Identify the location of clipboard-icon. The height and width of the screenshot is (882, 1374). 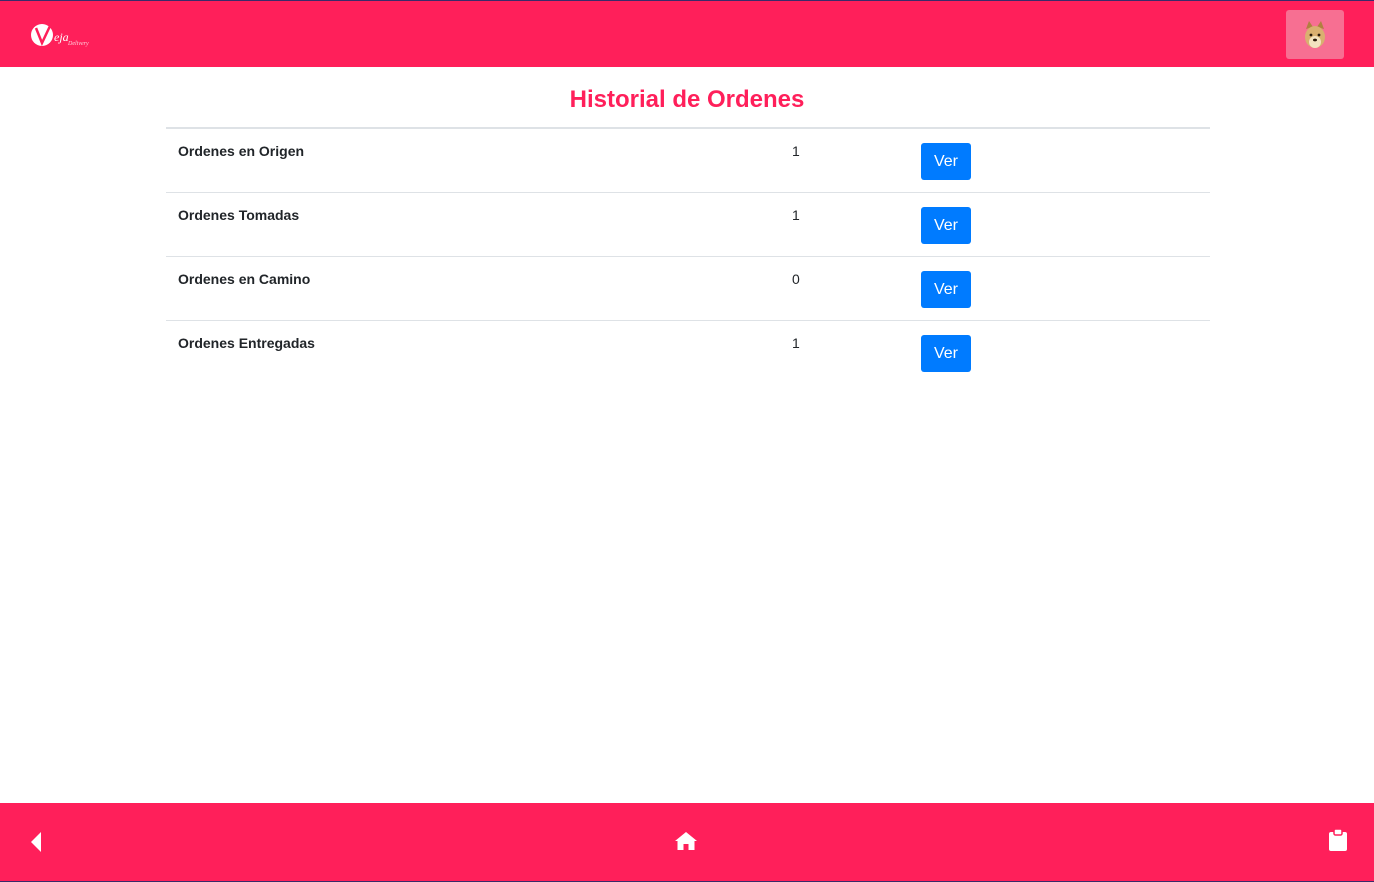
(1338, 840).